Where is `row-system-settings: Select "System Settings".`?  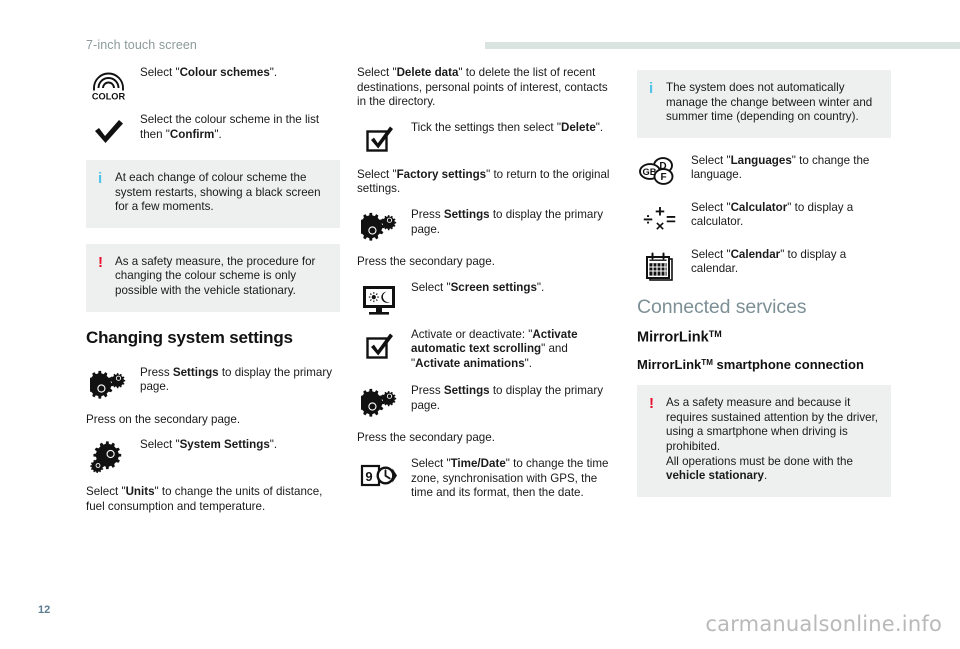
row-system-settings: Select "System Settings". is located at coordinates (213, 456).